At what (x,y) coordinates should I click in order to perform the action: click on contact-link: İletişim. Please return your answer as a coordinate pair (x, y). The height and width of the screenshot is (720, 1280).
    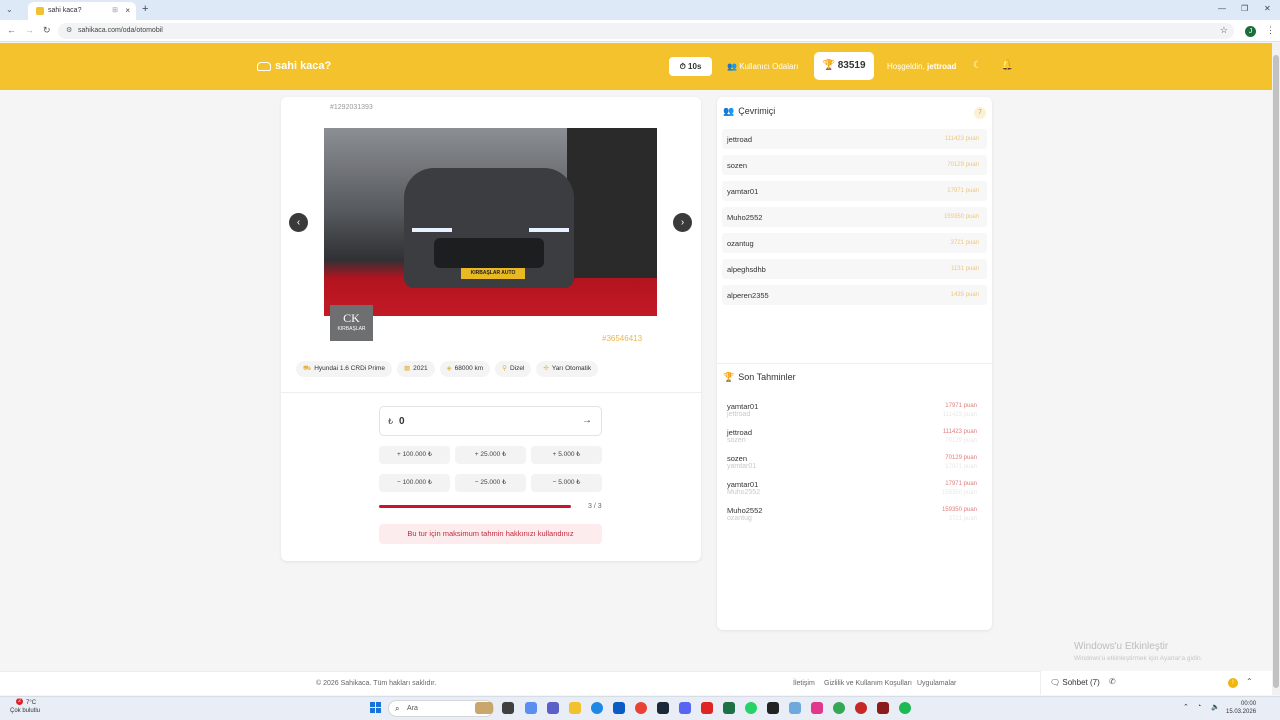
    Looking at the image, I should click on (804, 683).